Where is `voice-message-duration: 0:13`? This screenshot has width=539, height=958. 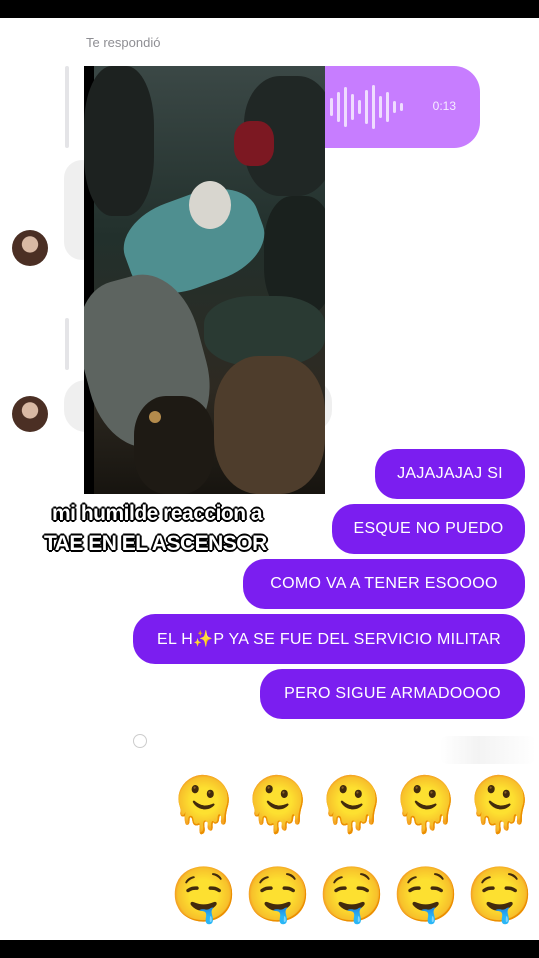 voice-message-duration: 0:13 is located at coordinates (444, 106).